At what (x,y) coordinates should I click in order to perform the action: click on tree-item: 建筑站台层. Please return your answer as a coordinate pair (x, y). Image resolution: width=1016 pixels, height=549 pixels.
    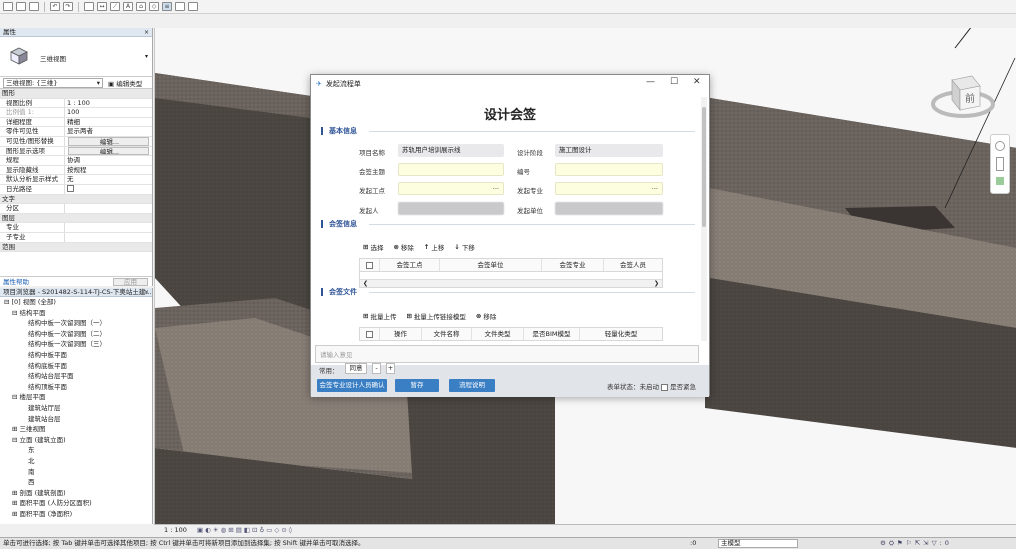
    Looking at the image, I should click on (76, 419).